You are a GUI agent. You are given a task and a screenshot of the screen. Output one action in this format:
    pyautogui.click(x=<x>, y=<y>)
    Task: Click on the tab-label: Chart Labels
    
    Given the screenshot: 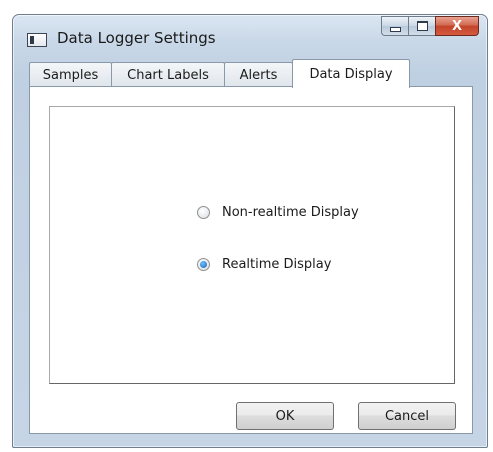 What is the action you would take?
    pyautogui.click(x=168, y=75)
    